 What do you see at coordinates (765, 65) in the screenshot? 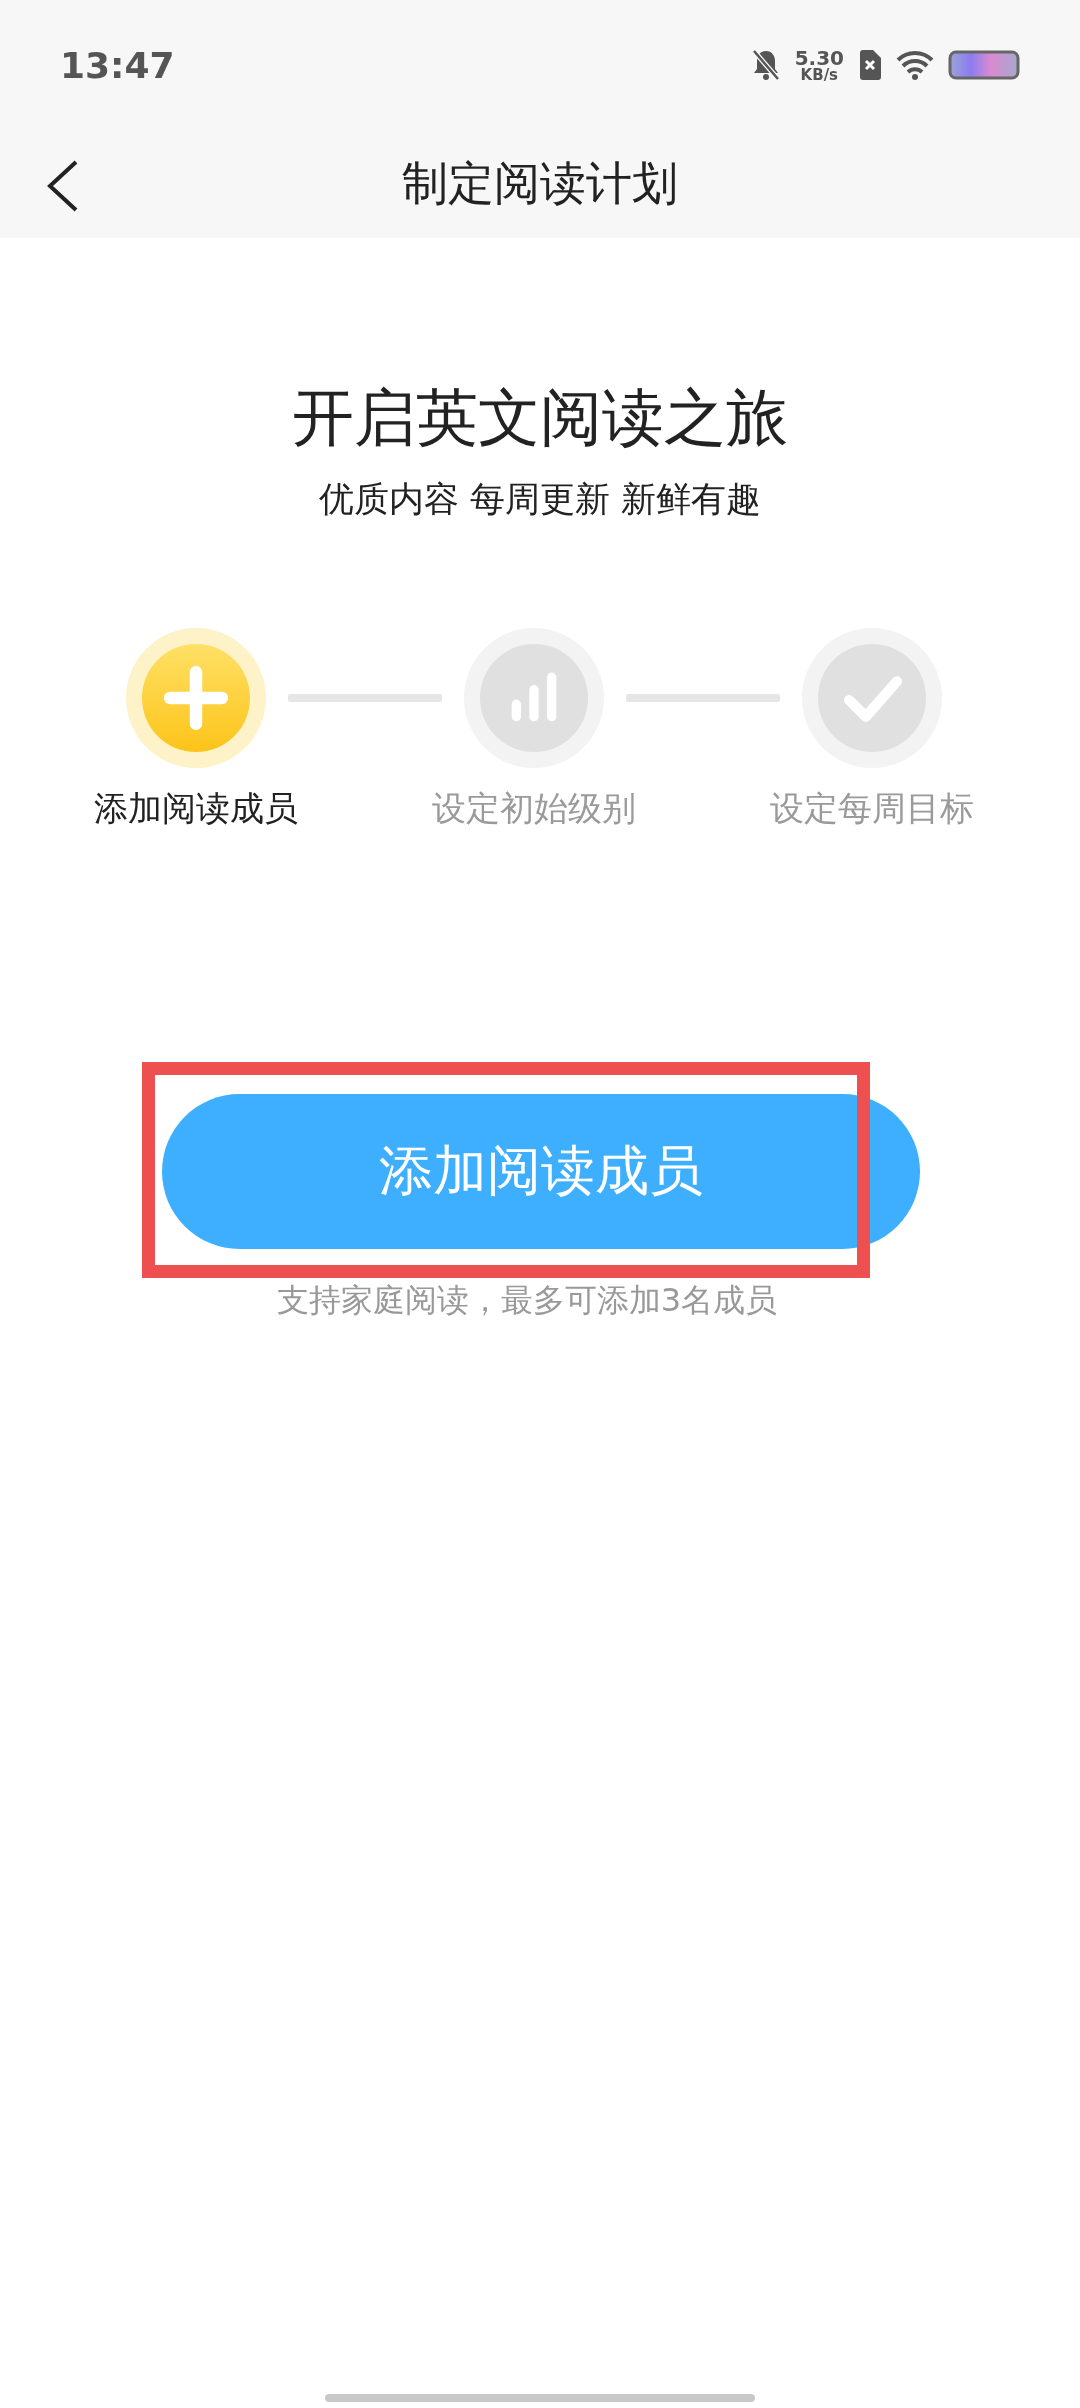
I see `bell-off-icon` at bounding box center [765, 65].